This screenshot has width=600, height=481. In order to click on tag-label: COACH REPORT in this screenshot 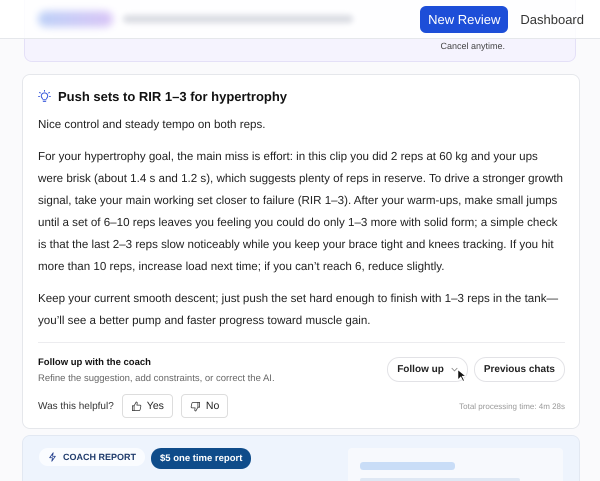, I will do `click(99, 457)`.